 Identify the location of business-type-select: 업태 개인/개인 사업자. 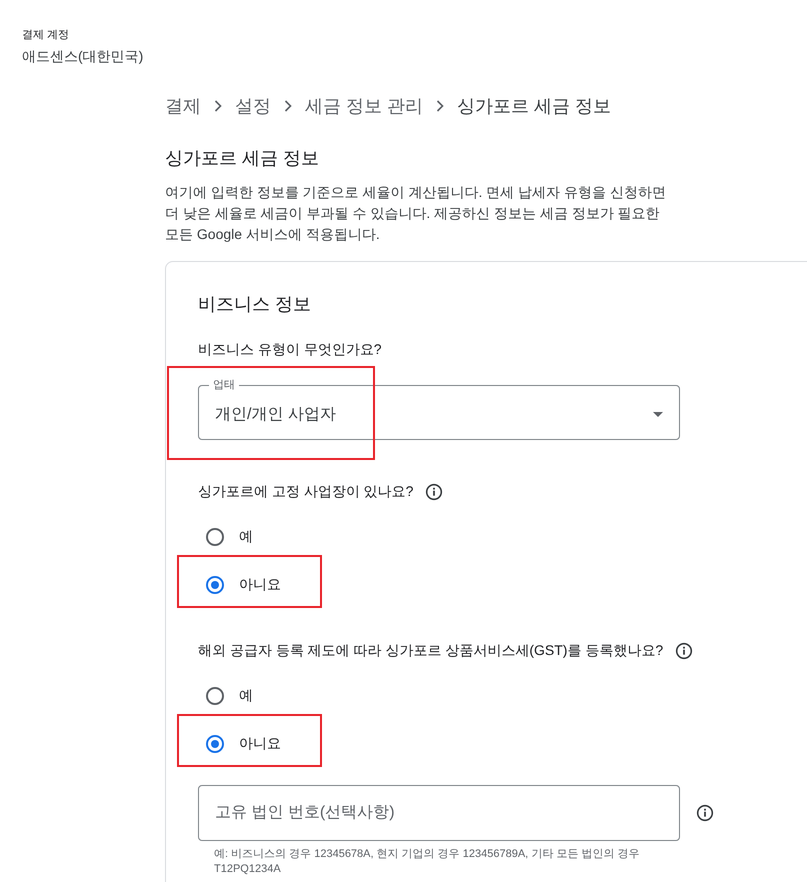
(439, 409).